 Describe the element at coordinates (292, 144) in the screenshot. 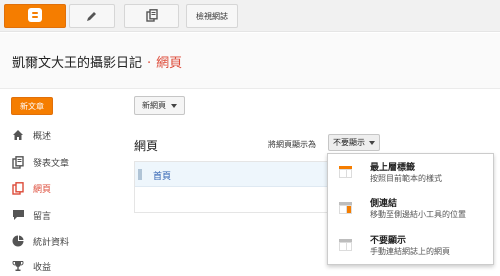

I see `display-as-label: 將網頁顯示為` at that location.